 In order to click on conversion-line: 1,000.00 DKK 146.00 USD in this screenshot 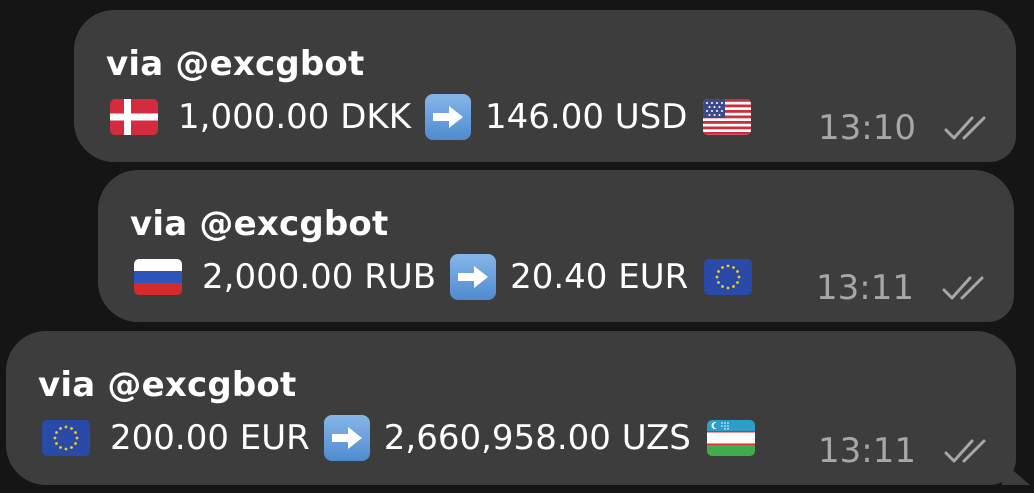, I will do `click(431, 117)`.